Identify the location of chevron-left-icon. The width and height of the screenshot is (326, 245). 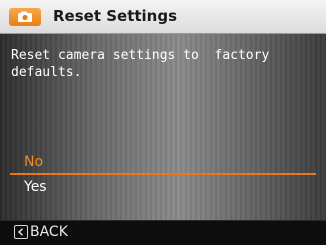
(21, 232).